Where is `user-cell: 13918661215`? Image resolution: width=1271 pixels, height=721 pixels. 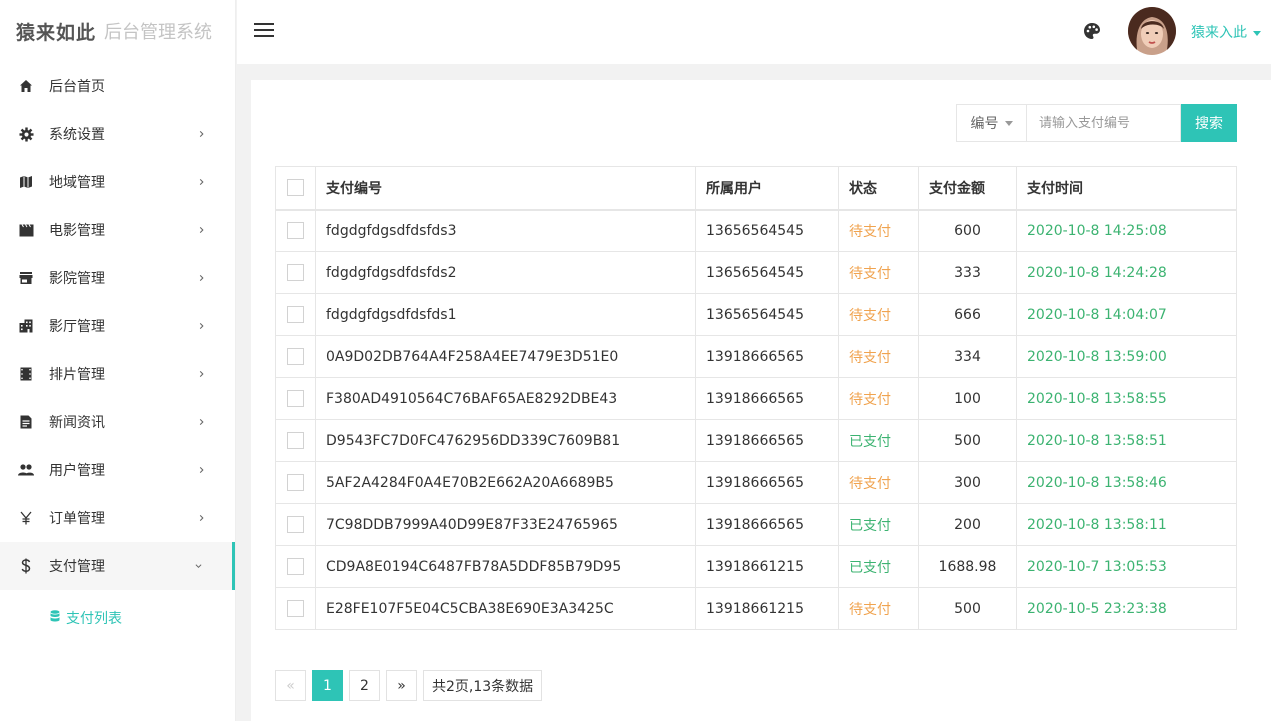
user-cell: 13918661215 is located at coordinates (767, 608).